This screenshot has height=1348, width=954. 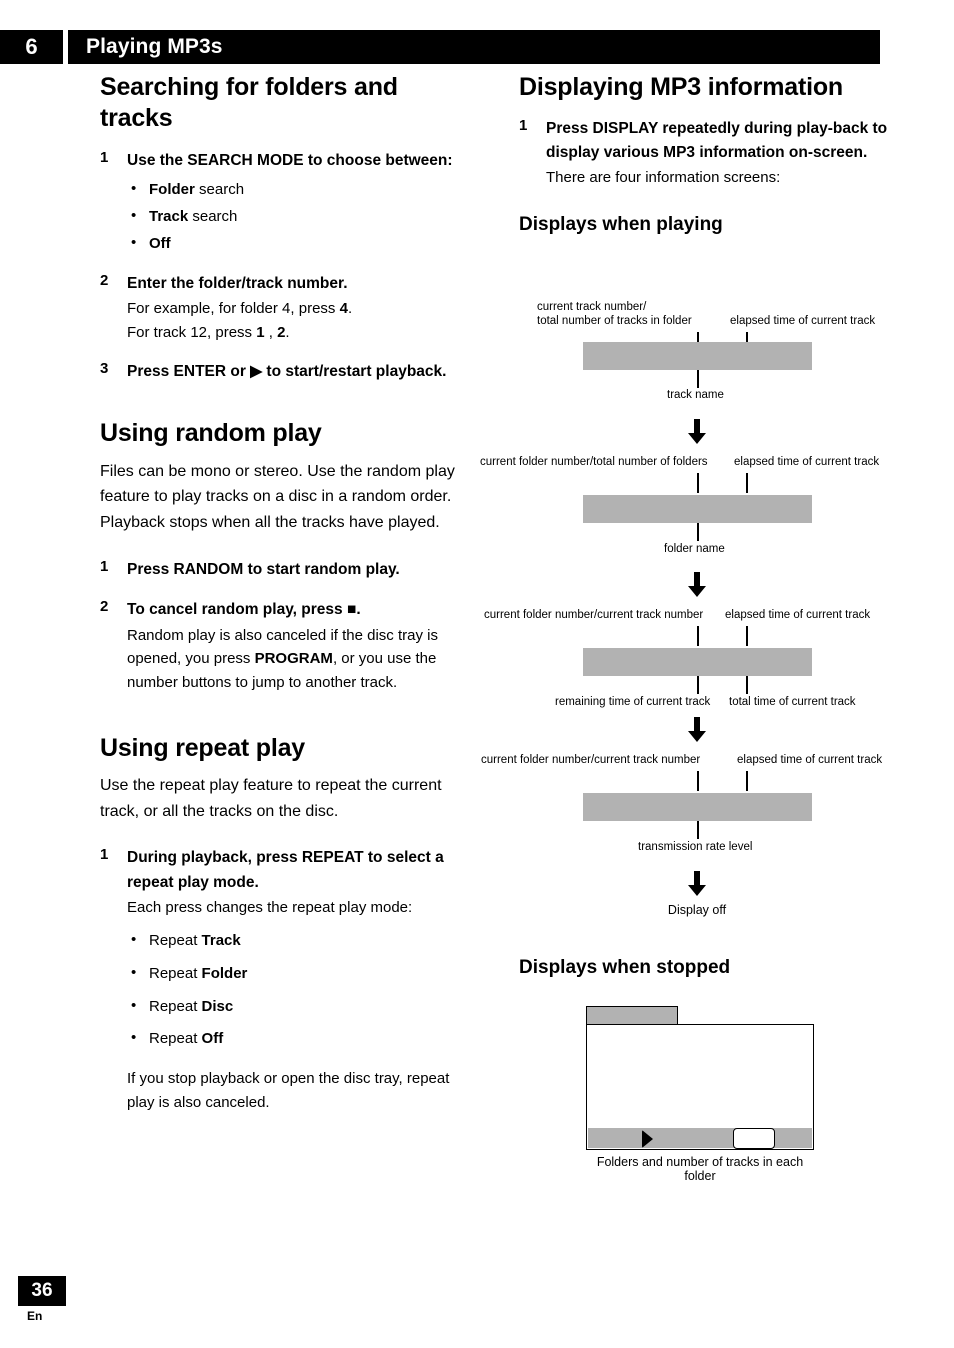 What do you see at coordinates (285, 570) in the screenshot?
I see `step-press-random: 1 Press RANDOM to start random play.` at bounding box center [285, 570].